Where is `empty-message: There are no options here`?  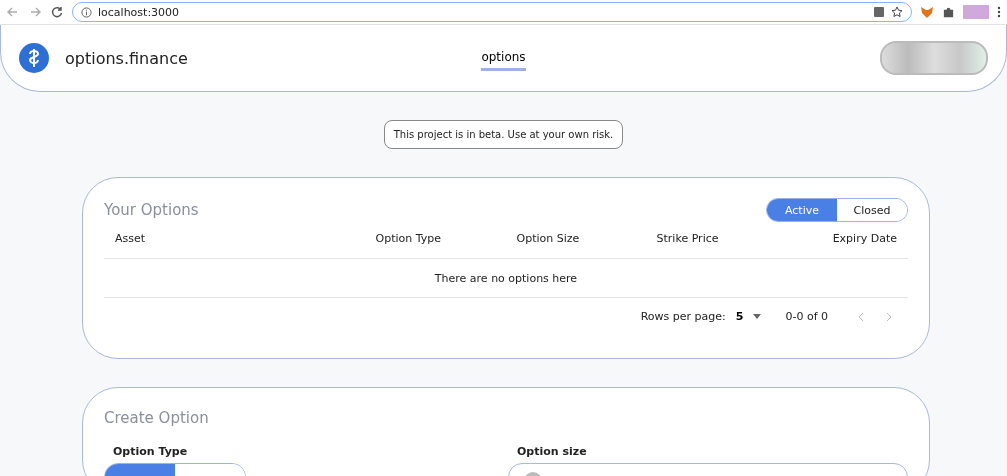 empty-message: There are no options here is located at coordinates (506, 278).